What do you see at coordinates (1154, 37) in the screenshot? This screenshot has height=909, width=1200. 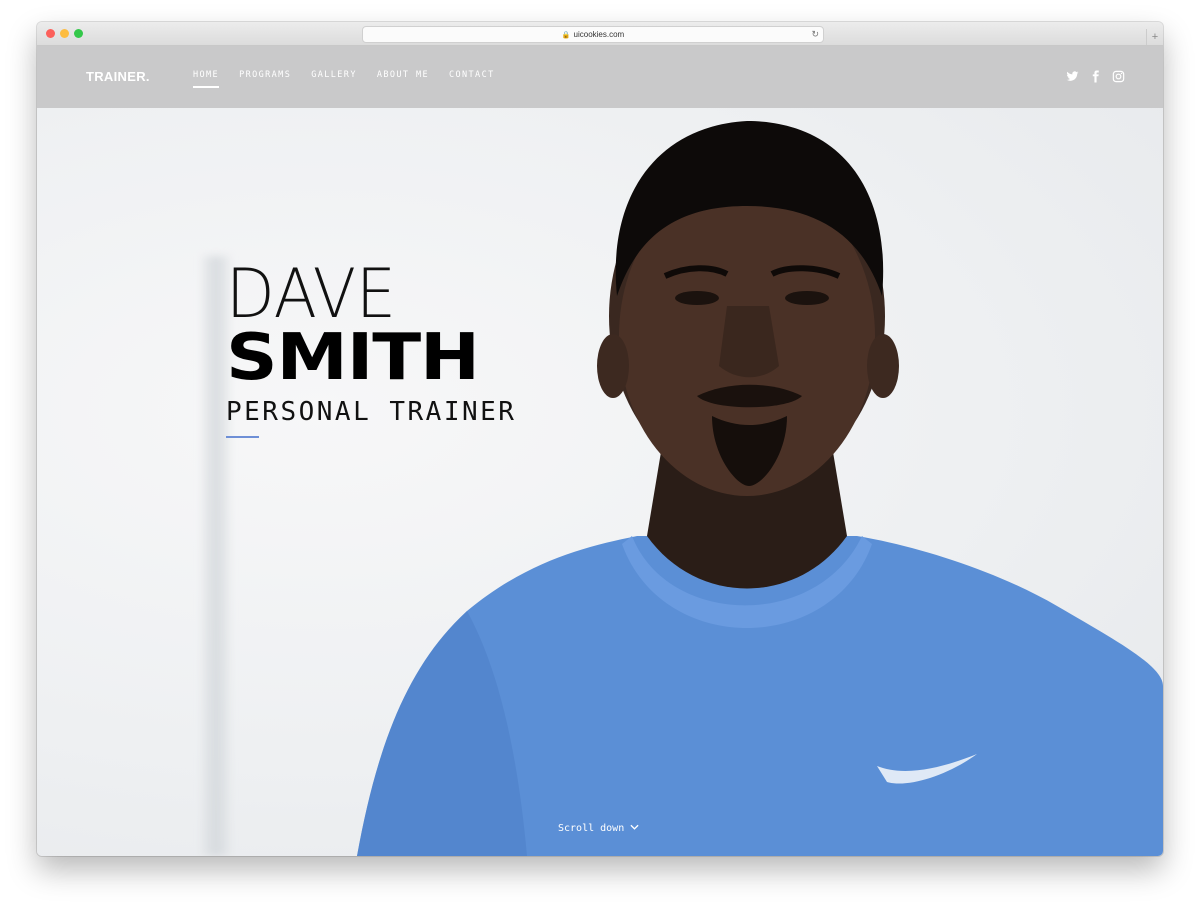 I see `plus-icon: +` at bounding box center [1154, 37].